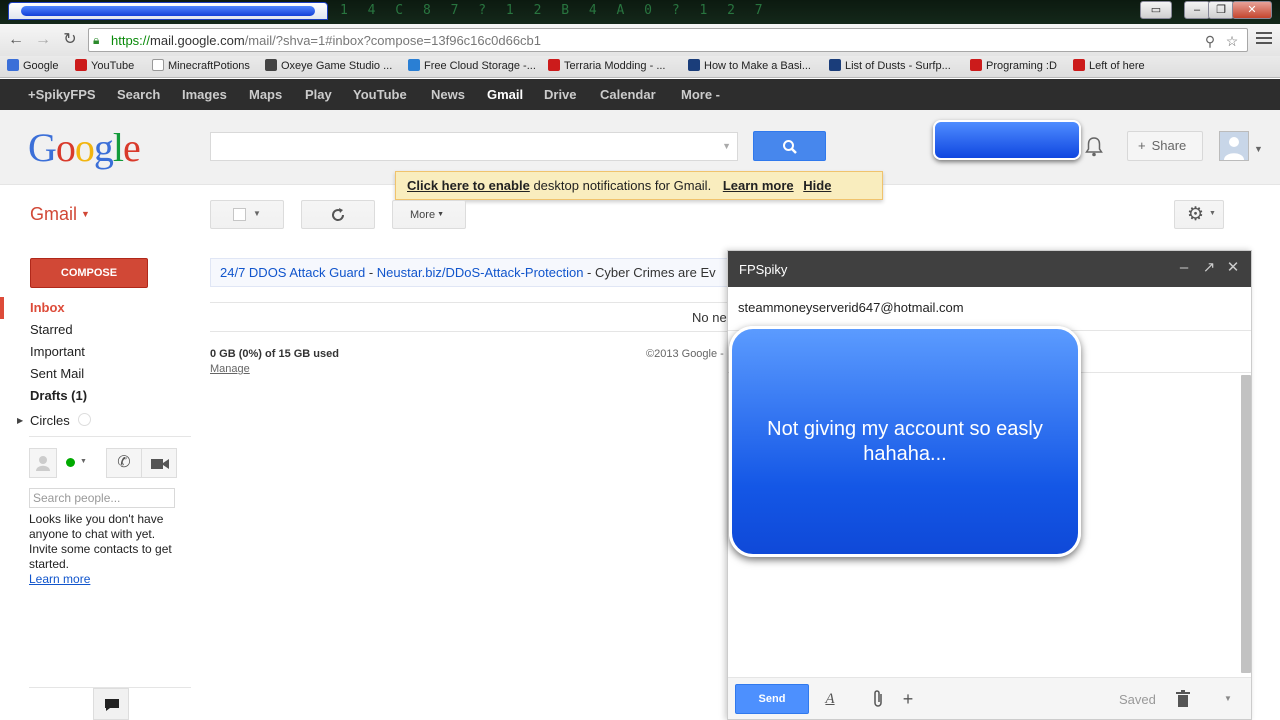 Image resolution: width=1280 pixels, height=720 pixels. What do you see at coordinates (338, 214) in the screenshot?
I see `refresh-button` at bounding box center [338, 214].